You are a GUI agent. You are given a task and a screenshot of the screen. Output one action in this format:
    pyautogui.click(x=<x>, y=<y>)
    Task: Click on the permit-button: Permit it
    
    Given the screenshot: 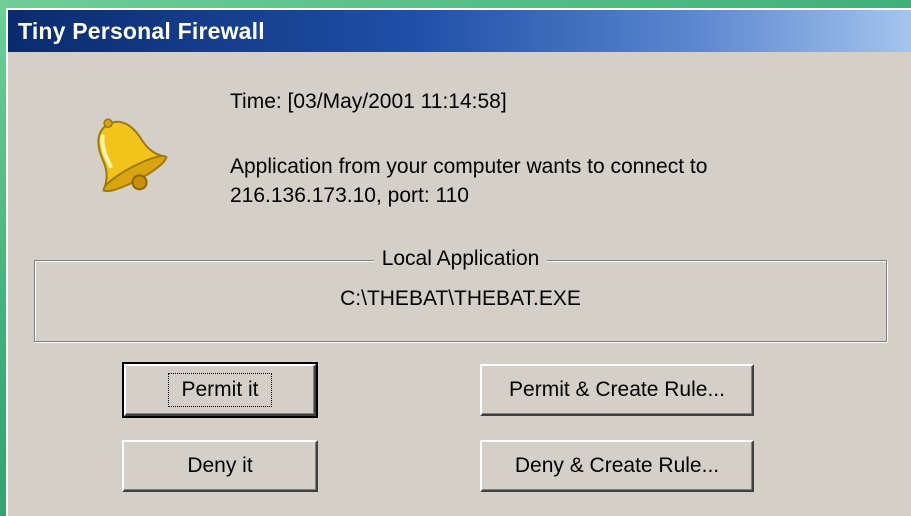 What is the action you would take?
    pyautogui.click(x=220, y=390)
    